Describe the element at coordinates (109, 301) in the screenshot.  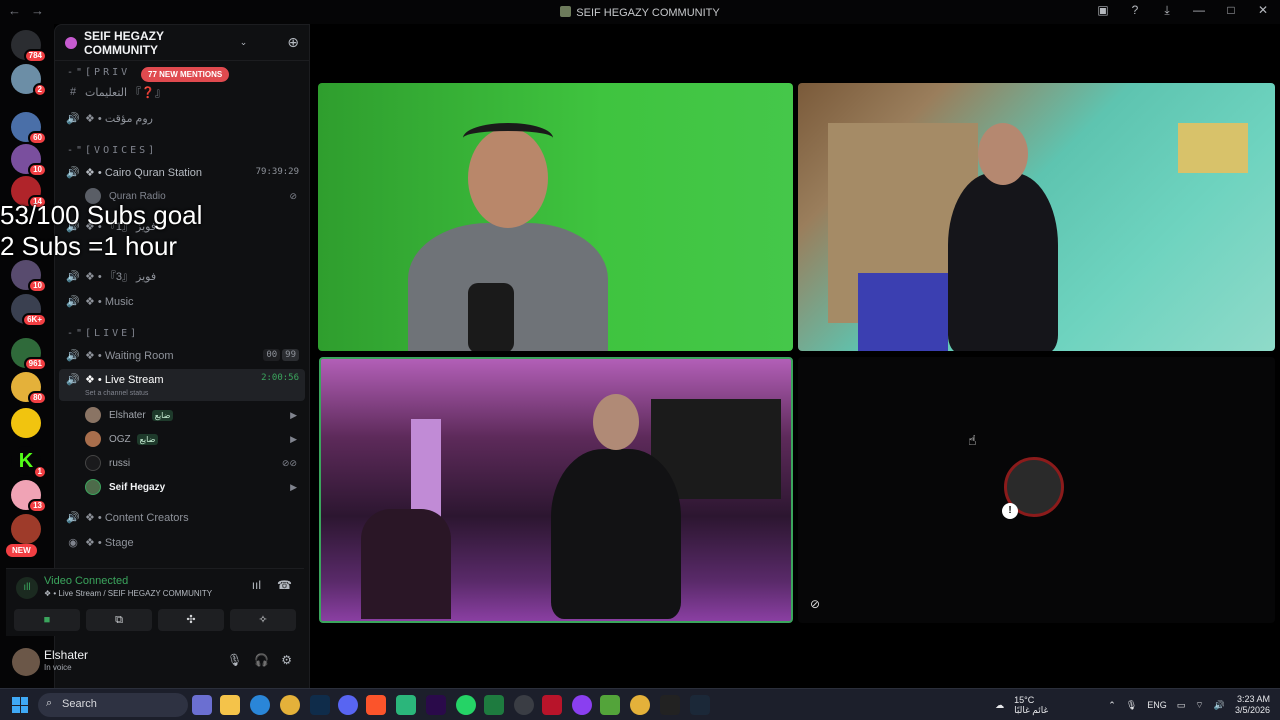
I see `channel-label: ❖ • Music` at that location.